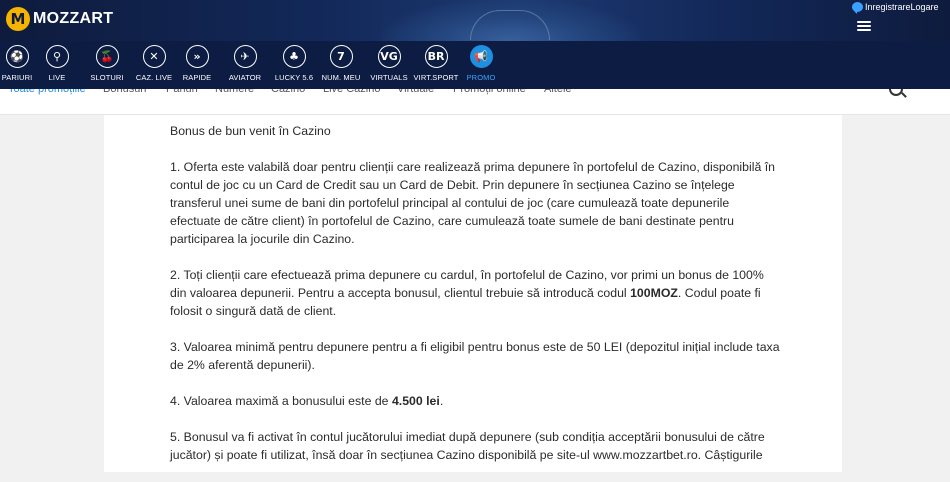  I want to click on chat-icon, so click(857, 8).